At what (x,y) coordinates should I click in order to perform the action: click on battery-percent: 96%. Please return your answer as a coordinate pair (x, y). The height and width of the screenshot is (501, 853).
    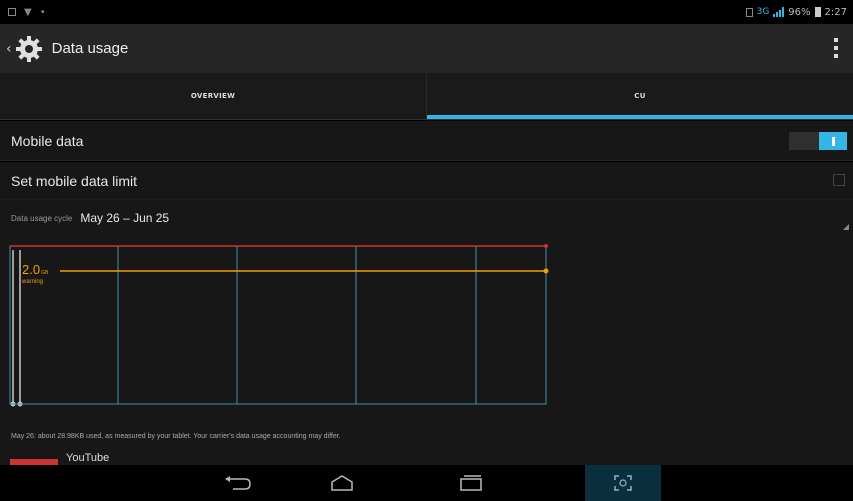
    Looking at the image, I should click on (799, 12).